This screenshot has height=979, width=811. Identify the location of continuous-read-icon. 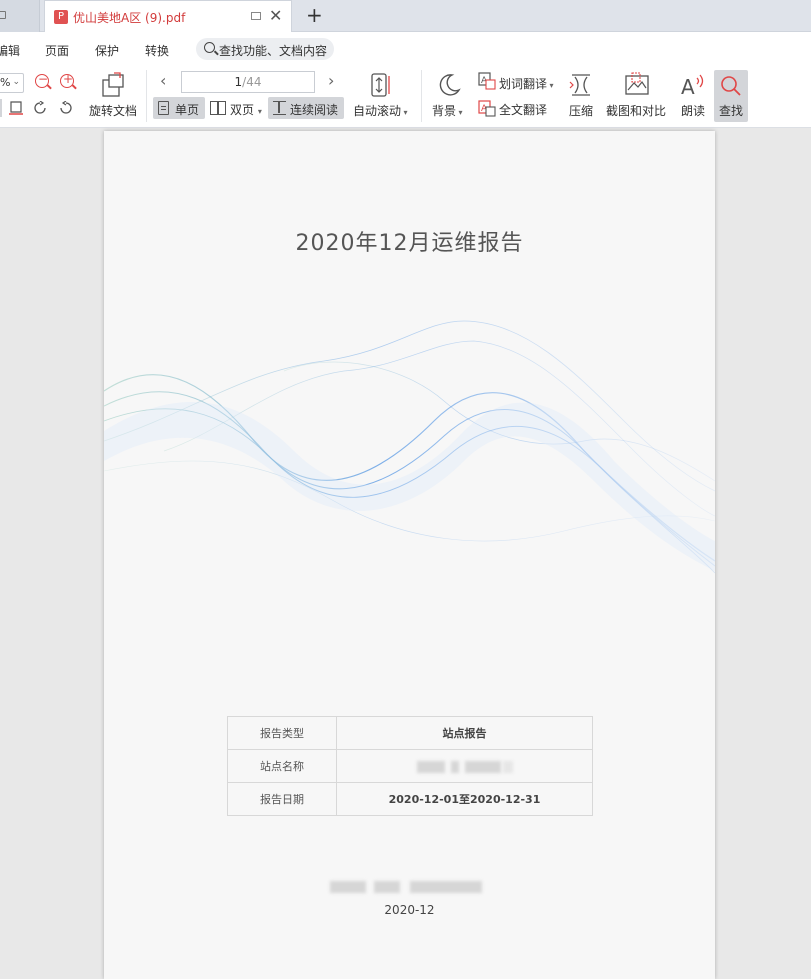
(279, 108).